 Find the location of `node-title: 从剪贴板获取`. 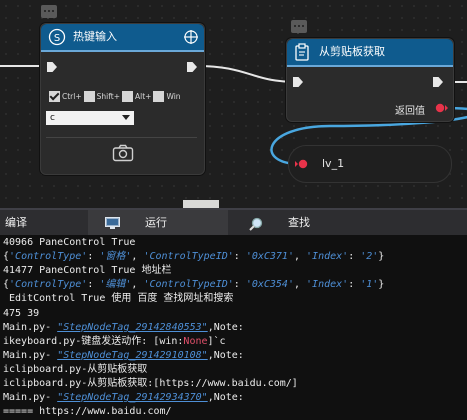

node-title: 从剪贴板获取 is located at coordinates (352, 51).